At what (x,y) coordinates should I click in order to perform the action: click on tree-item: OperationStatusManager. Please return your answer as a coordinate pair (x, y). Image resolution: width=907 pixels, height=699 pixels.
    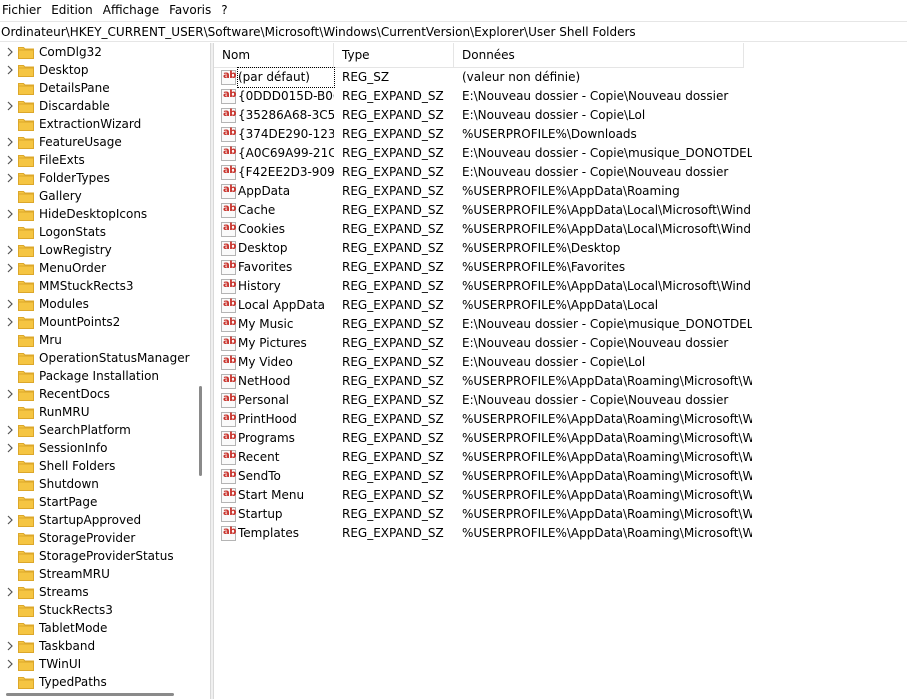
    Looking at the image, I should click on (96, 358).